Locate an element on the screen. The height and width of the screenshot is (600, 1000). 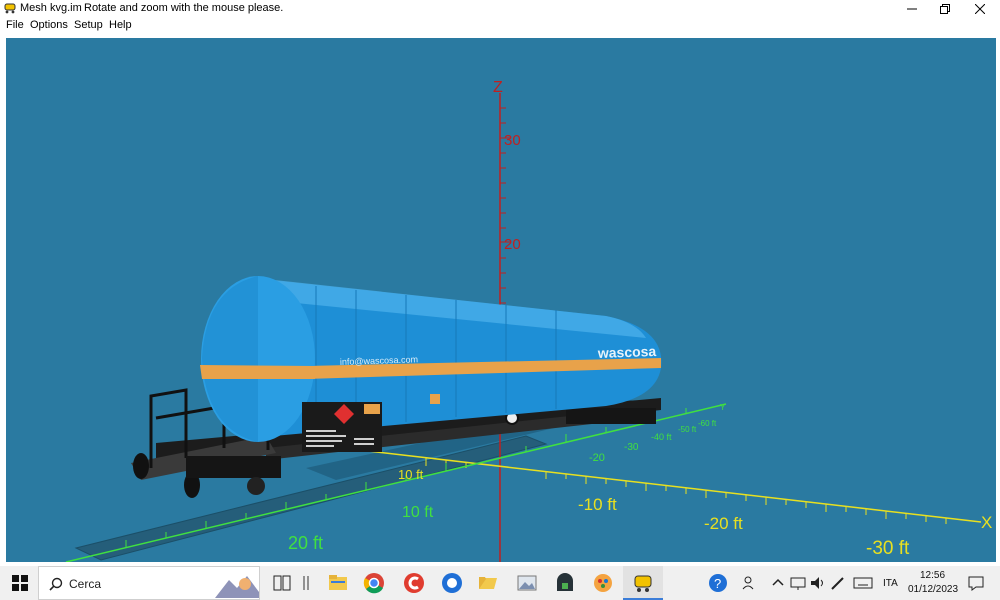
search-icon is located at coordinates (56, 584).